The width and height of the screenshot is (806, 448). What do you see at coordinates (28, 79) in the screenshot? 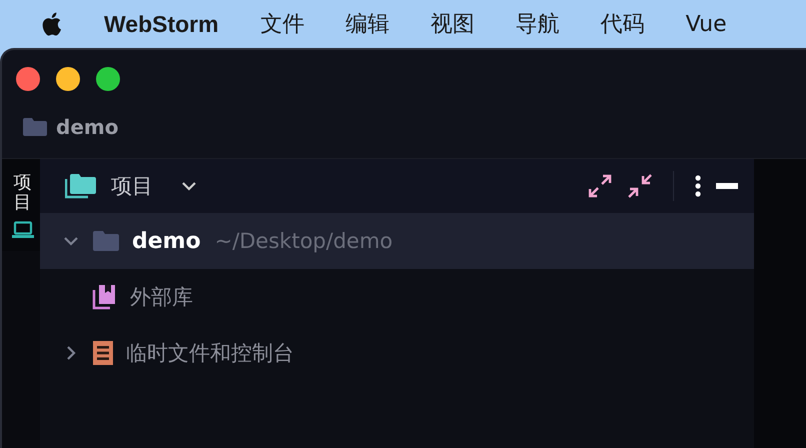
I see `close-button` at bounding box center [28, 79].